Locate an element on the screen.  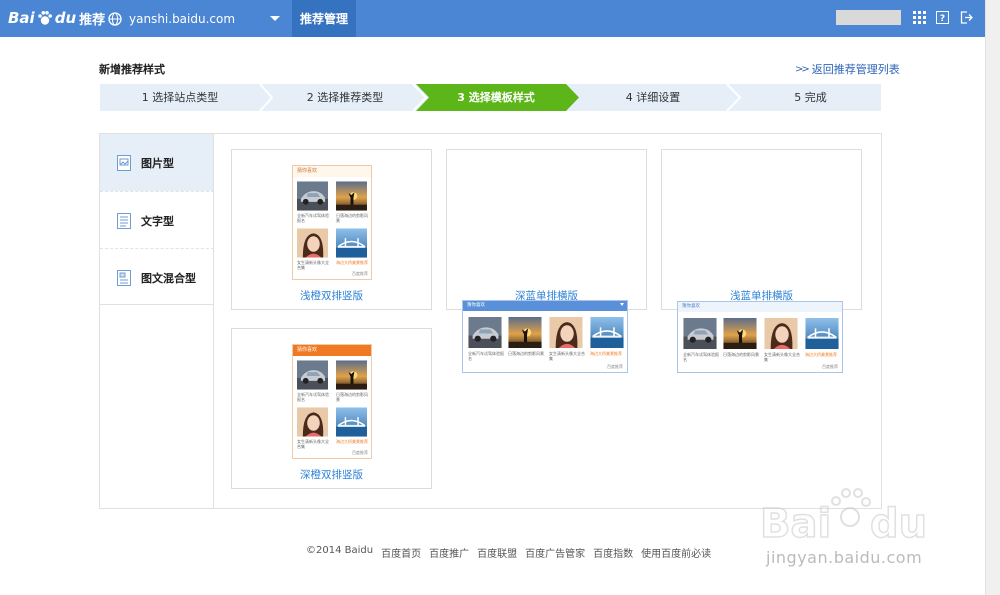
svg-text: Bai is located at coordinates (795, 524).